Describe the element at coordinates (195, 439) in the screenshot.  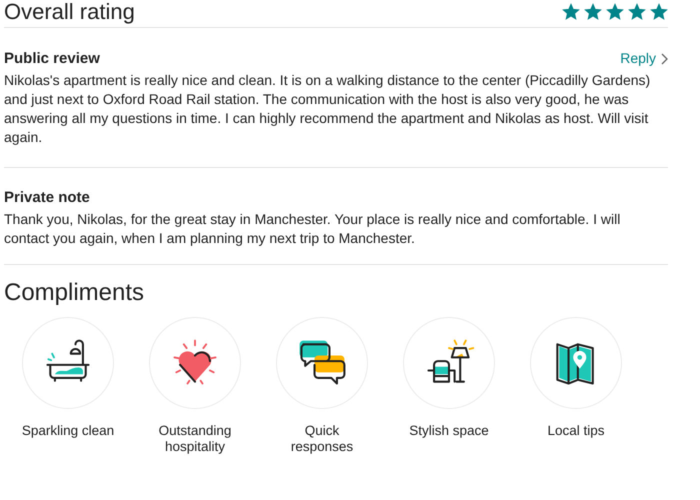
I see `compliment-label: Outstanding hospitality` at that location.